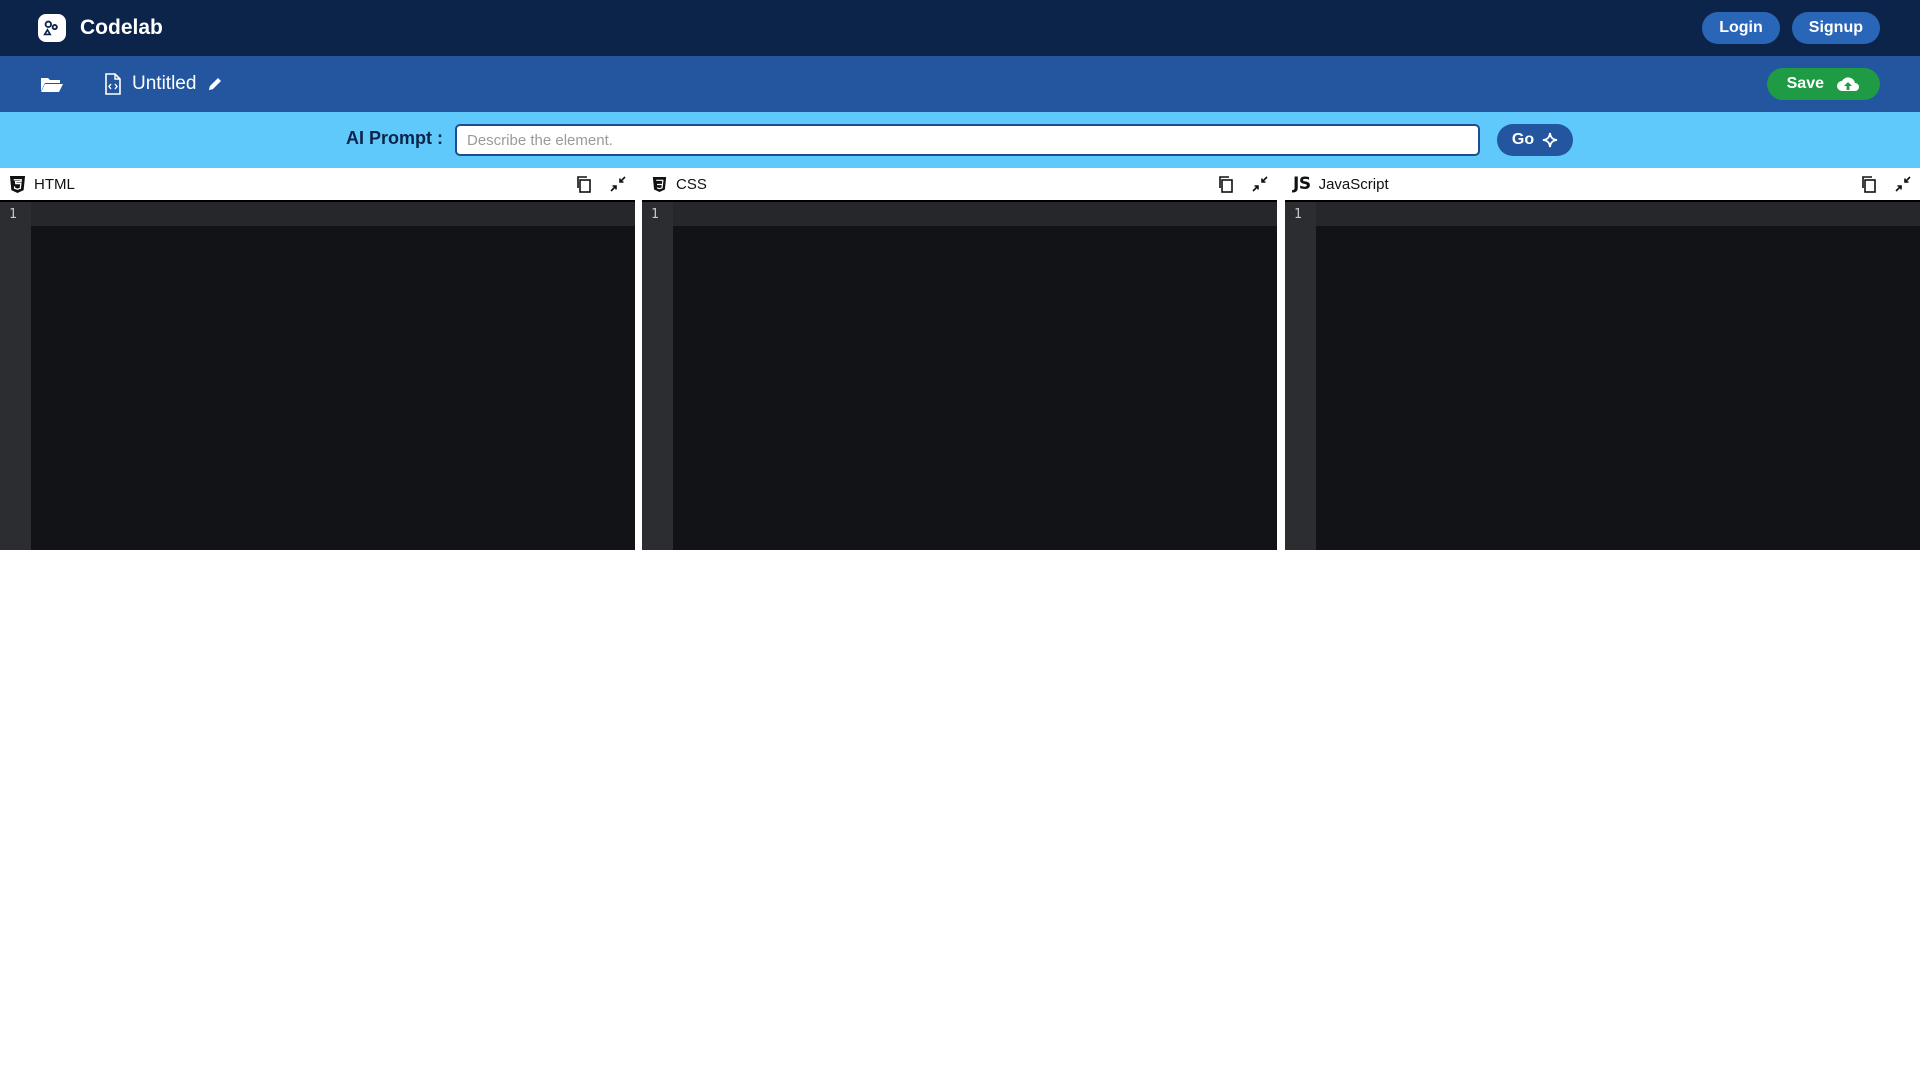 Image resolution: width=1920 pixels, height=1080 pixels. What do you see at coordinates (960, 84) in the screenshot?
I see `file-toolbar: Untitled Save` at bounding box center [960, 84].